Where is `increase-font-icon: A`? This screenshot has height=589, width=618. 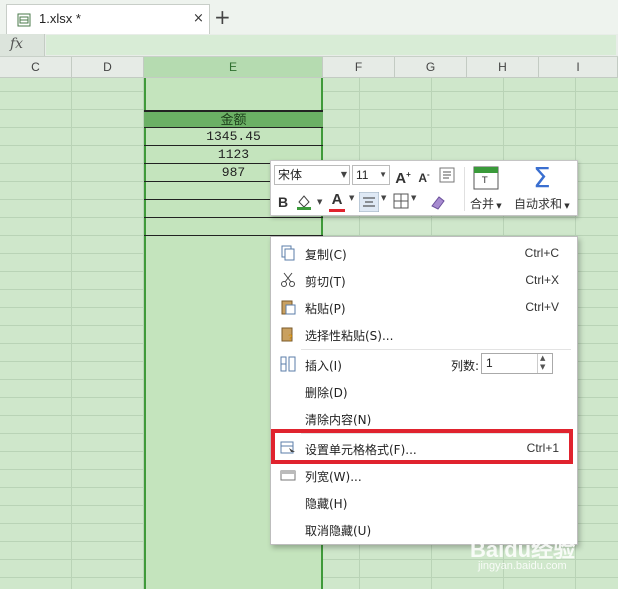 increase-font-icon: A is located at coordinates (401, 178).